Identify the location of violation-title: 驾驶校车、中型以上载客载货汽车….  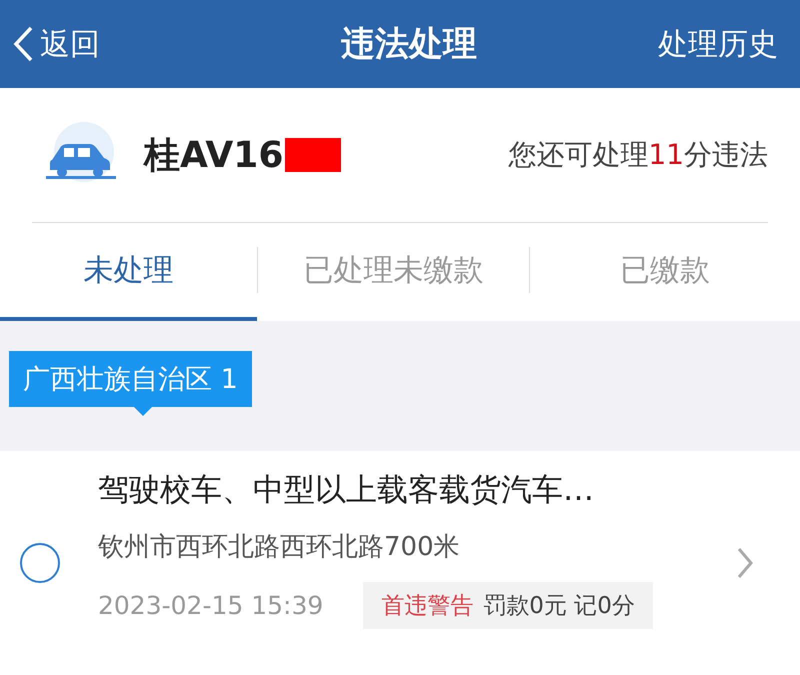
(346, 490).